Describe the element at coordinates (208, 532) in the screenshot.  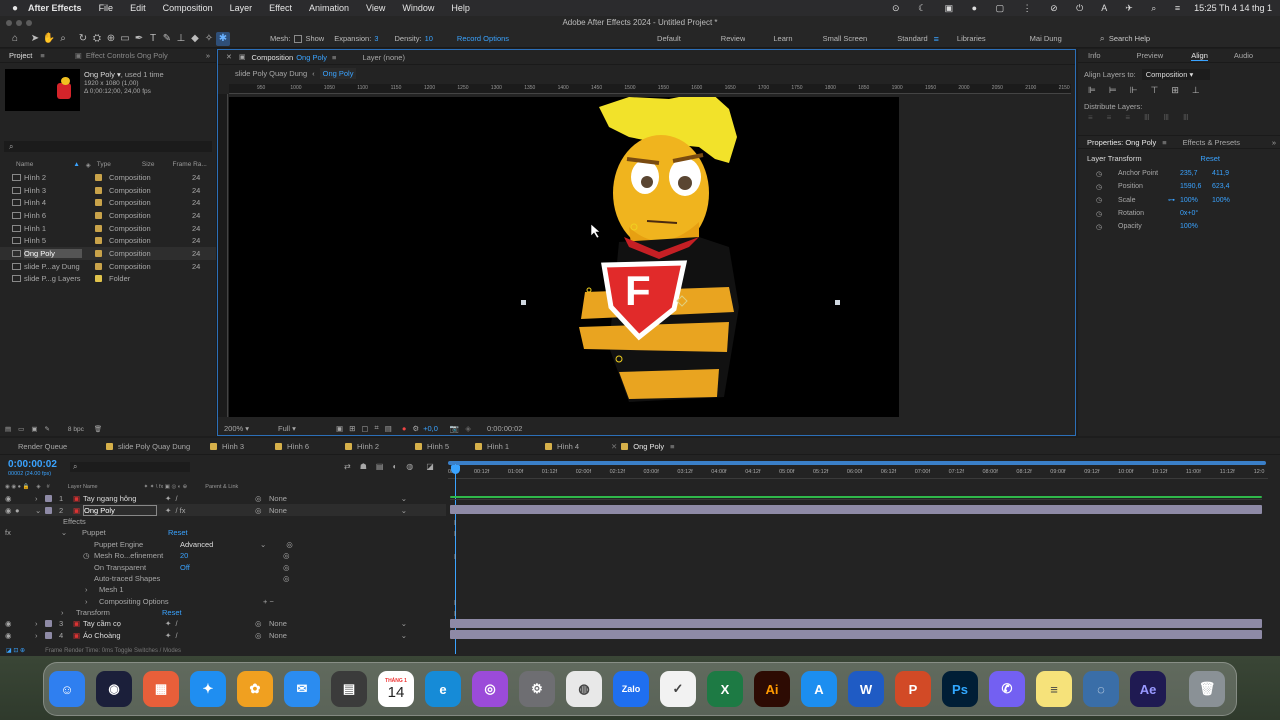
I see `property-value: Reset` at that location.